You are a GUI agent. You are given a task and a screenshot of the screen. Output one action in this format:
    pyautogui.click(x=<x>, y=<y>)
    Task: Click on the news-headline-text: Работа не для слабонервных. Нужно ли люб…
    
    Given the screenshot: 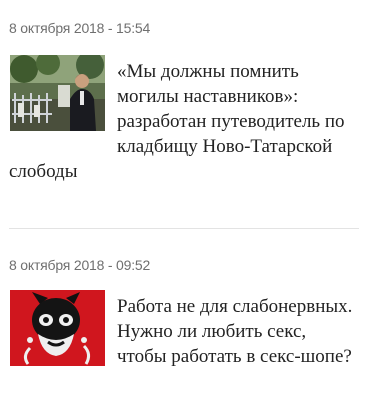 What is the action you would take?
    pyautogui.click(x=235, y=331)
    